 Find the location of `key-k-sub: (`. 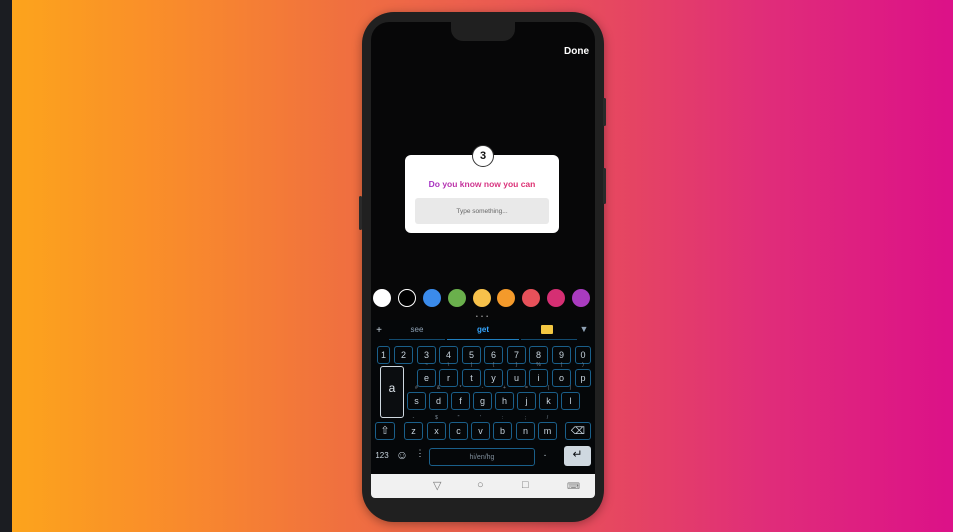

key-k-sub: ( is located at coordinates (548, 388).